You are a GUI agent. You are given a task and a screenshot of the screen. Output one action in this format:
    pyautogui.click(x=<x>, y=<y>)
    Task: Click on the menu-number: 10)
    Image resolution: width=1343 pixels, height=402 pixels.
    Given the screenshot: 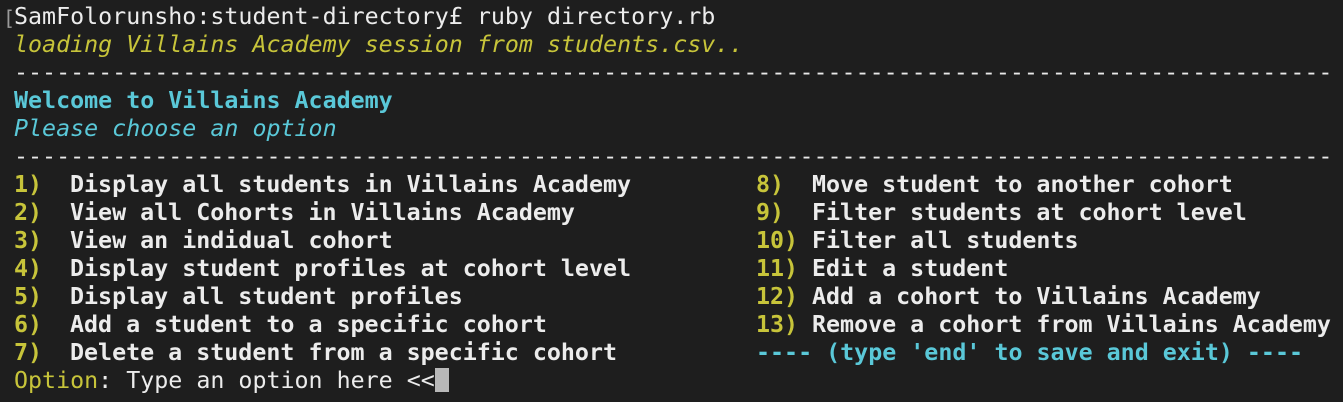 What is the action you would take?
    pyautogui.click(x=777, y=240)
    